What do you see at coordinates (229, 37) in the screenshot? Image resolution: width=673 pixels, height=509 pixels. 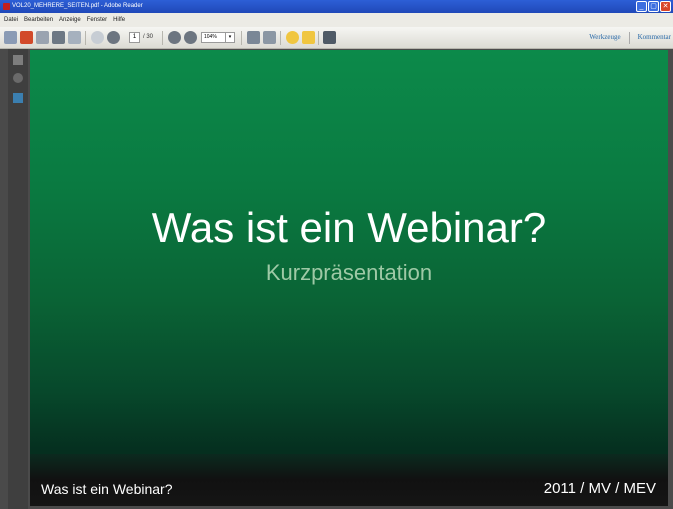 I see `chevron-down-icon: ▾` at bounding box center [229, 37].